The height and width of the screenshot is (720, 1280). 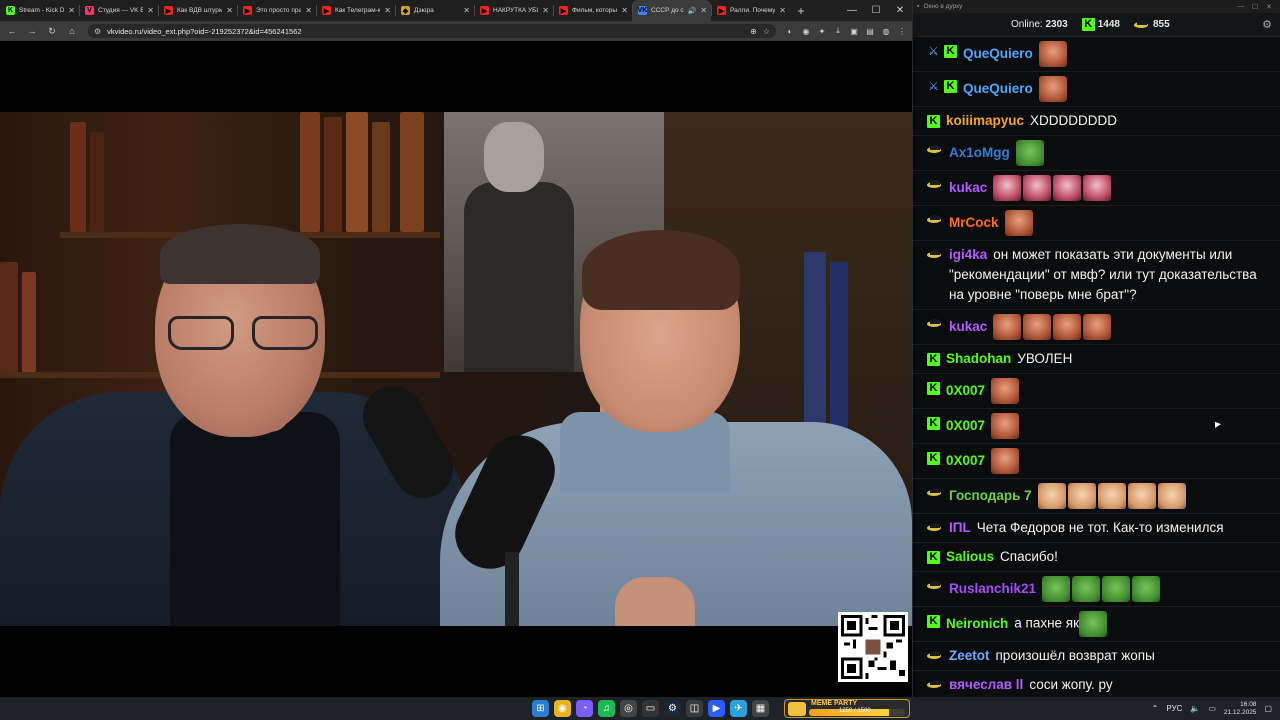 What do you see at coordinates (1195, 708) in the screenshot?
I see `volume-icon: 🔈` at bounding box center [1195, 708].